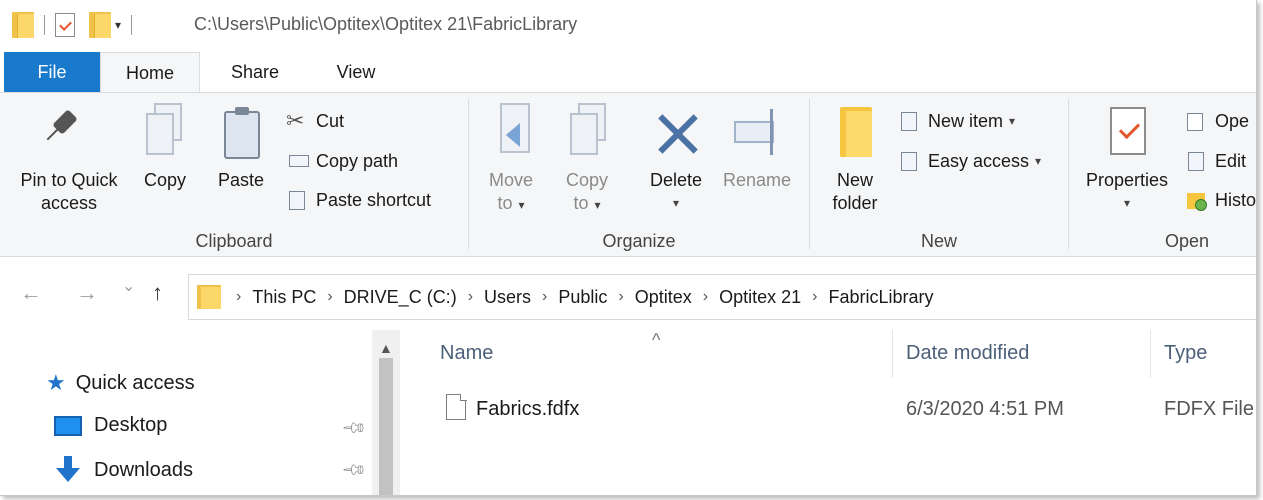 The width and height of the screenshot is (1263, 500). What do you see at coordinates (656, 340) in the screenshot?
I see `sort-ascending-icon: ^` at bounding box center [656, 340].